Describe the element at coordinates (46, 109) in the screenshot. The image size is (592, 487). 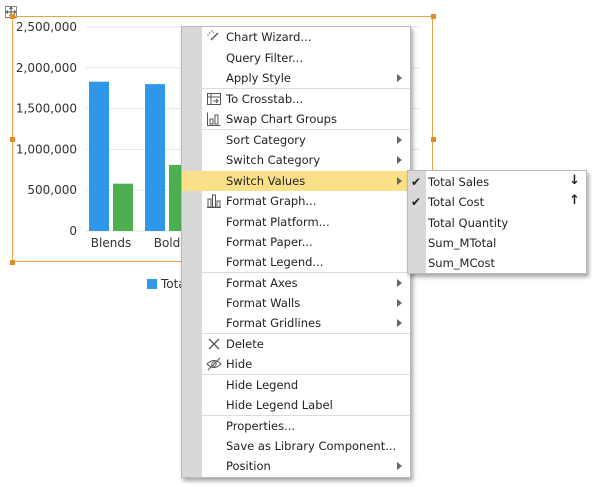
I see `y-tick-label: 1,500,000` at that location.